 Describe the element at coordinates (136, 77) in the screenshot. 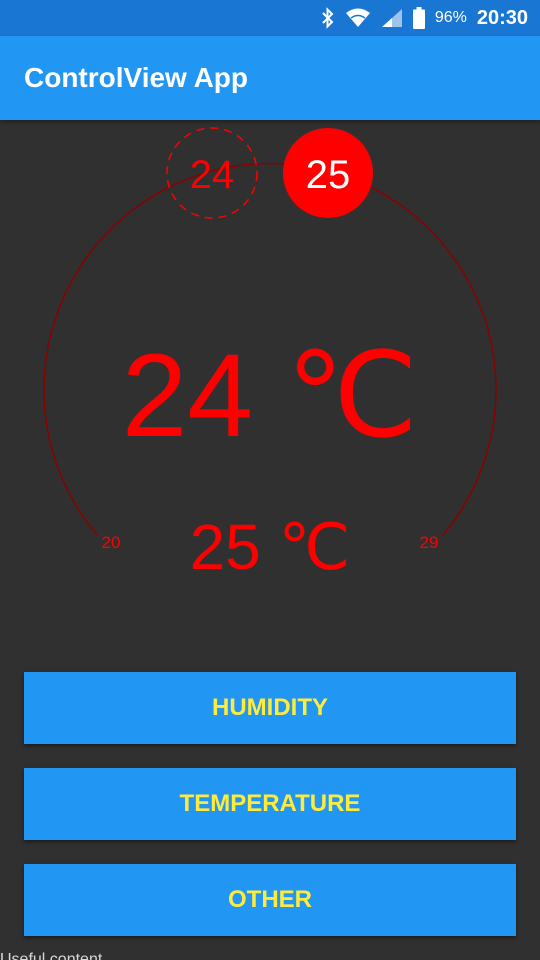

I see `app-title: ControlView App` at that location.